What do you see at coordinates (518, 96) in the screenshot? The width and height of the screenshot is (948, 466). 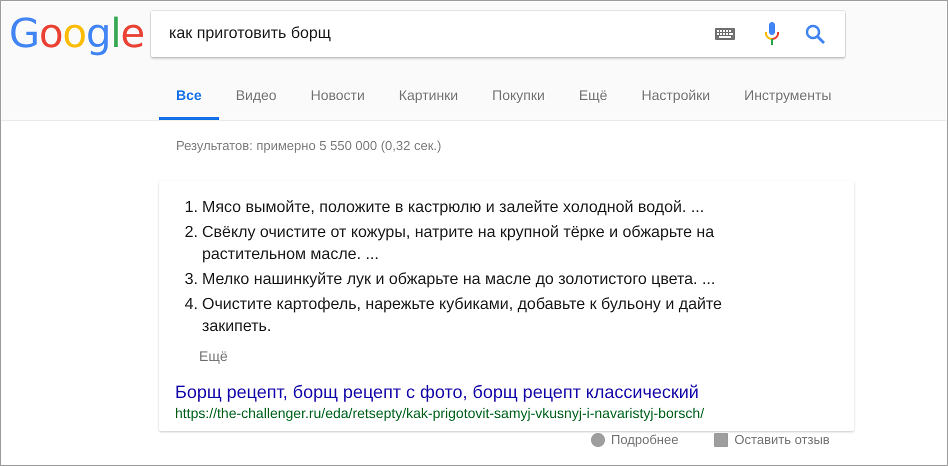 I see `tab: Покупки` at bounding box center [518, 96].